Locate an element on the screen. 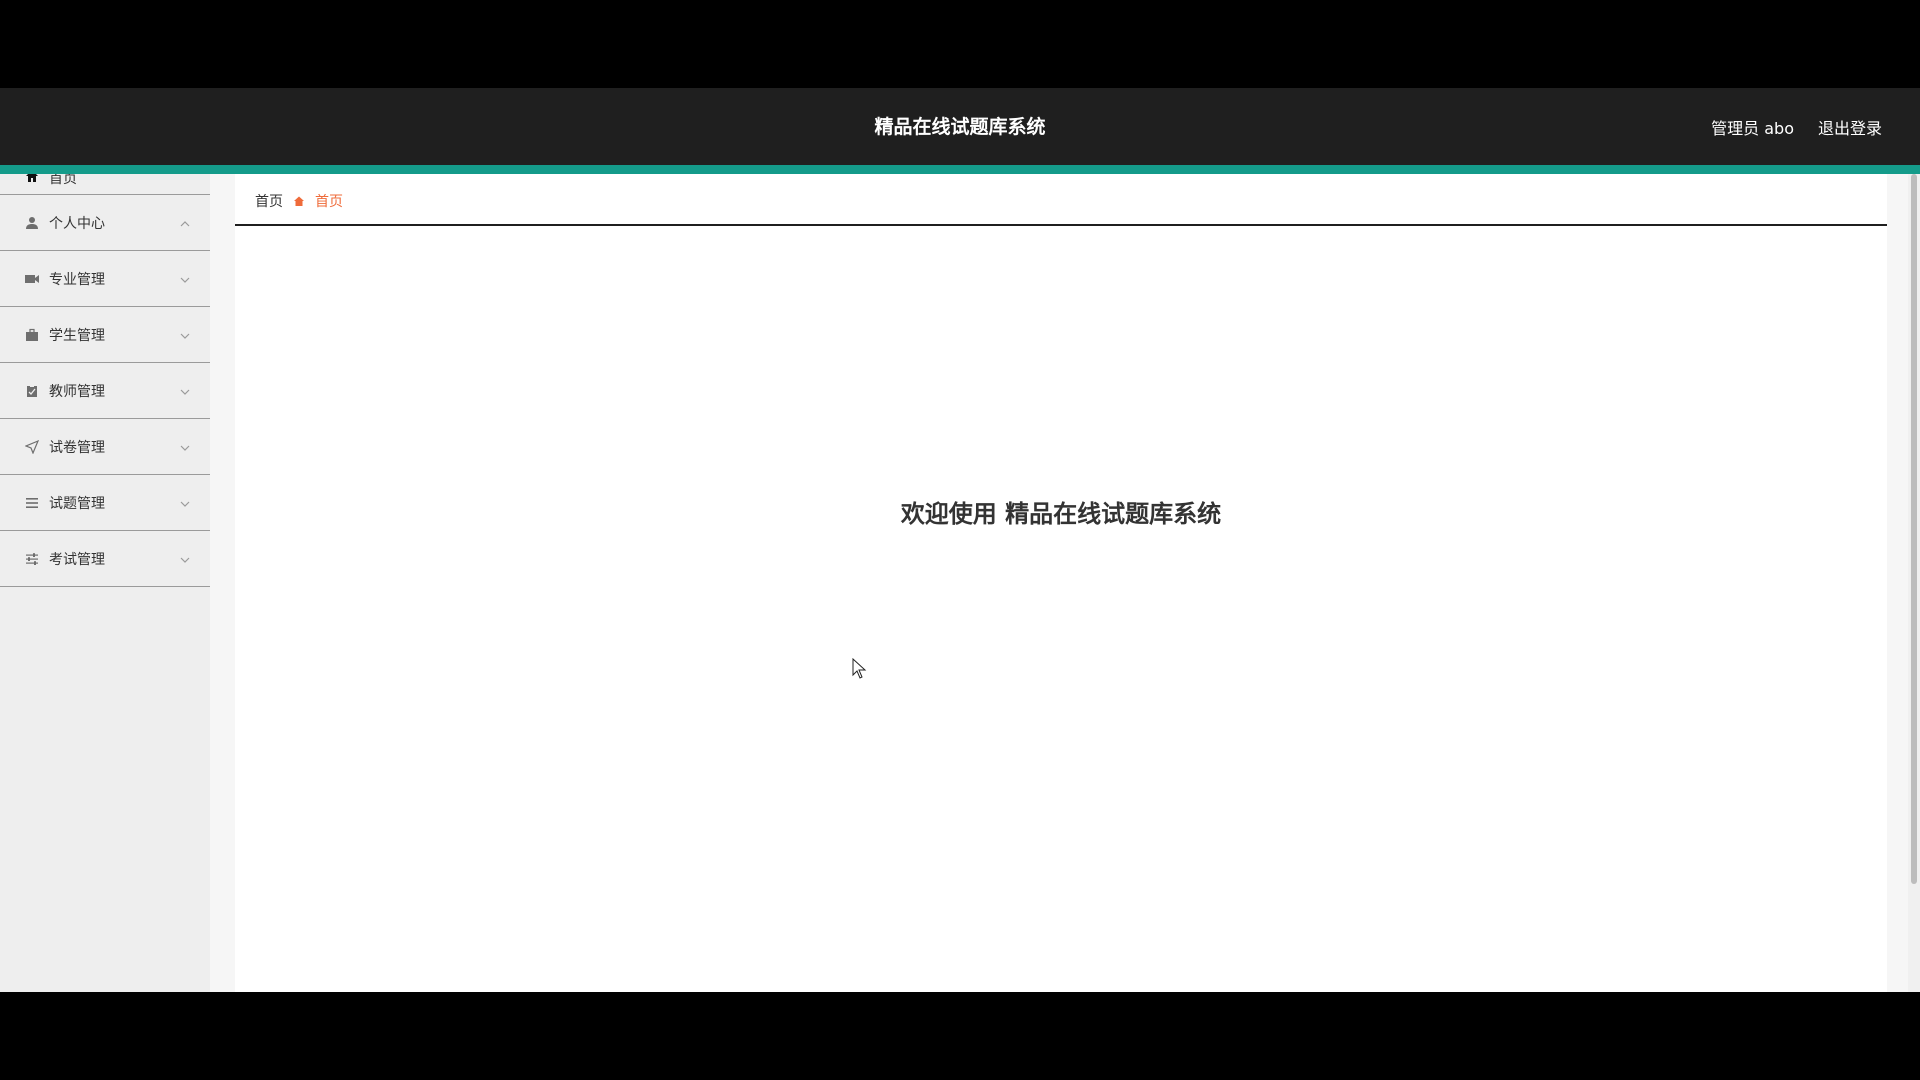 The width and height of the screenshot is (1920, 1080). sliders-icon is located at coordinates (32, 559).